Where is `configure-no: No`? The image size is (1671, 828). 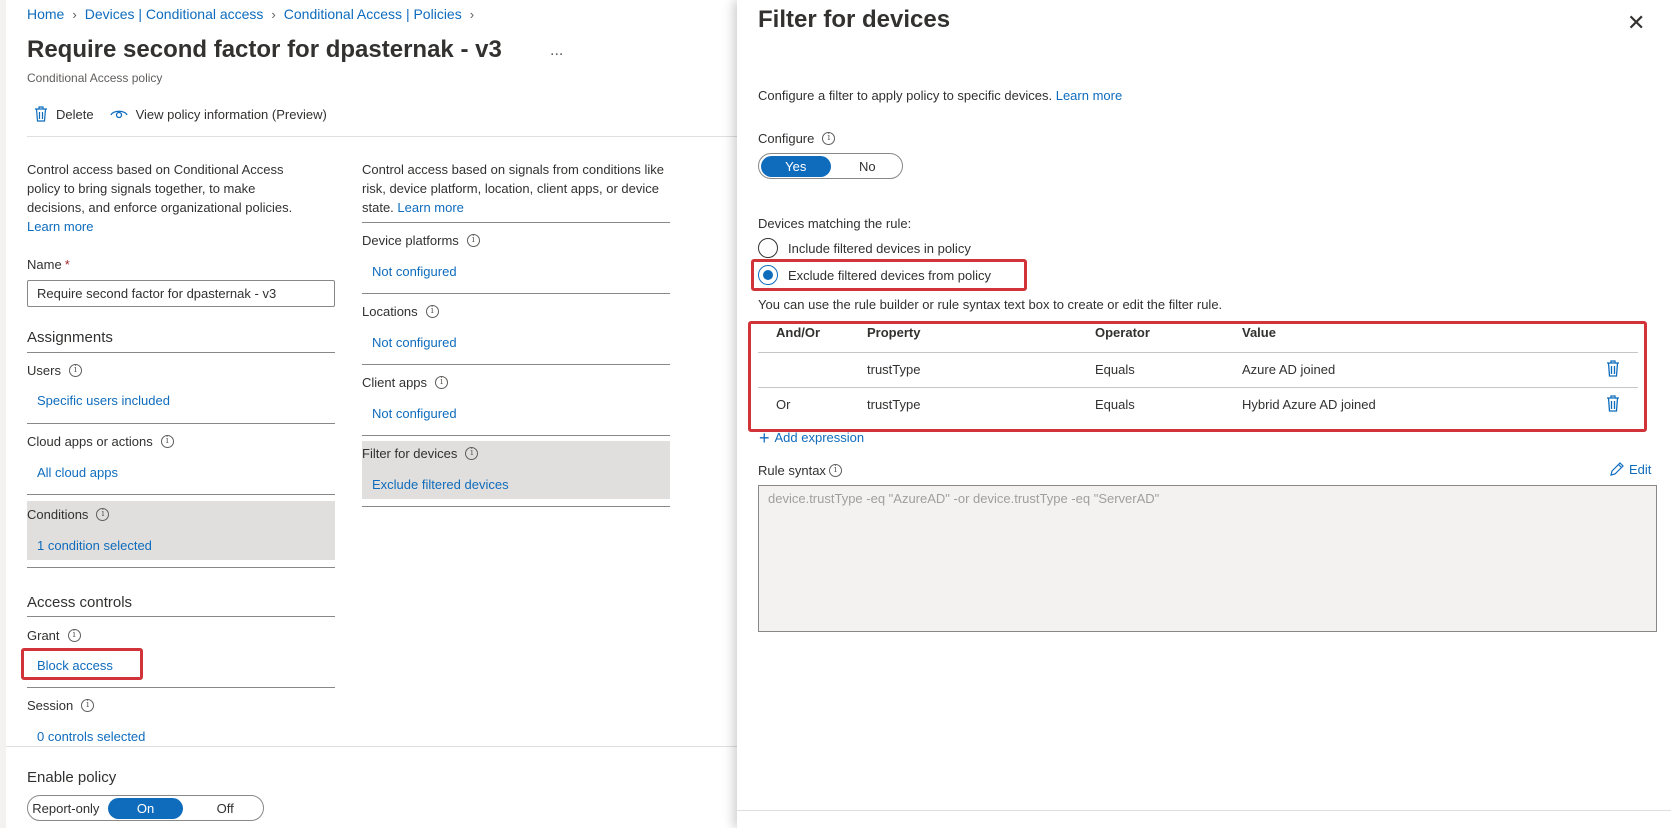 configure-no: No is located at coordinates (868, 166).